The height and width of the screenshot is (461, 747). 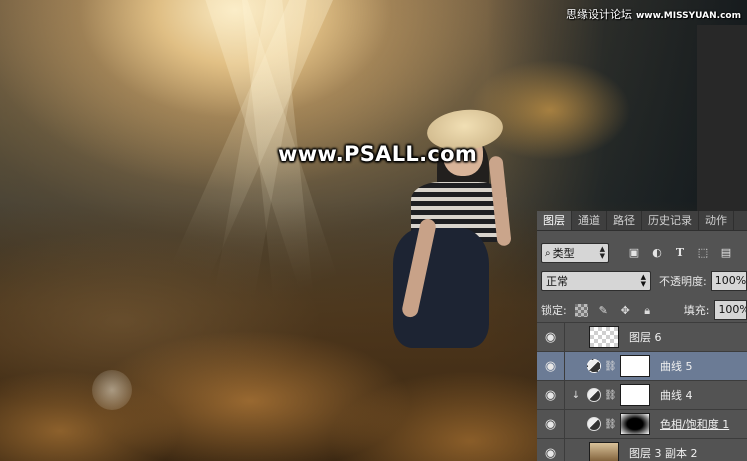 What do you see at coordinates (598, 14) in the screenshot?
I see `site-credit-cn: 思缘设计论坛` at bounding box center [598, 14].